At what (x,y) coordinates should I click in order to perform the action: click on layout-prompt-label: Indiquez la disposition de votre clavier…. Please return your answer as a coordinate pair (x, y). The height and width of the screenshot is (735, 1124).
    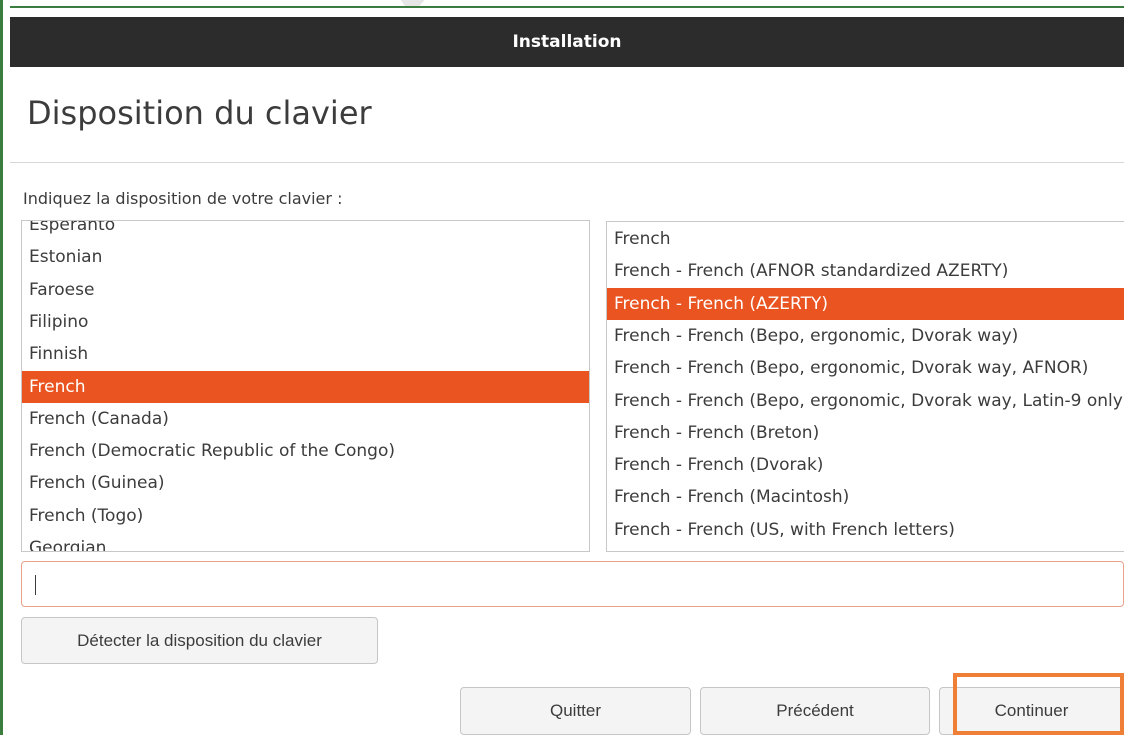
    Looking at the image, I should click on (183, 198).